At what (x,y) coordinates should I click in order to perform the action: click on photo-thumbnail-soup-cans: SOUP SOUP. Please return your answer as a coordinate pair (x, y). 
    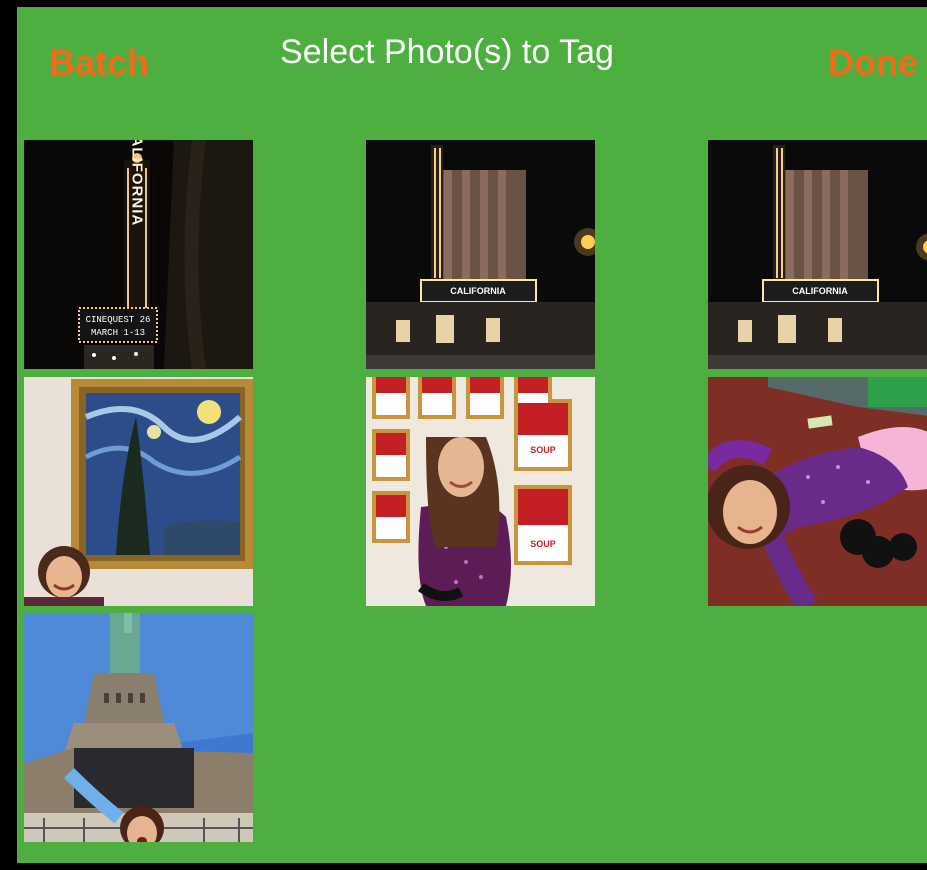
    Looking at the image, I should click on (480, 491).